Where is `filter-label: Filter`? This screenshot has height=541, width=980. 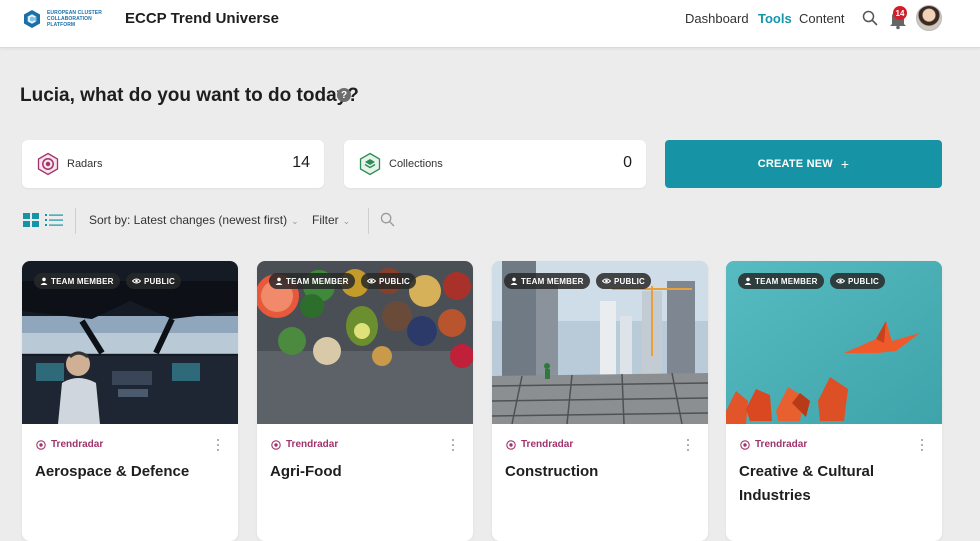
filter-label: Filter is located at coordinates (325, 220).